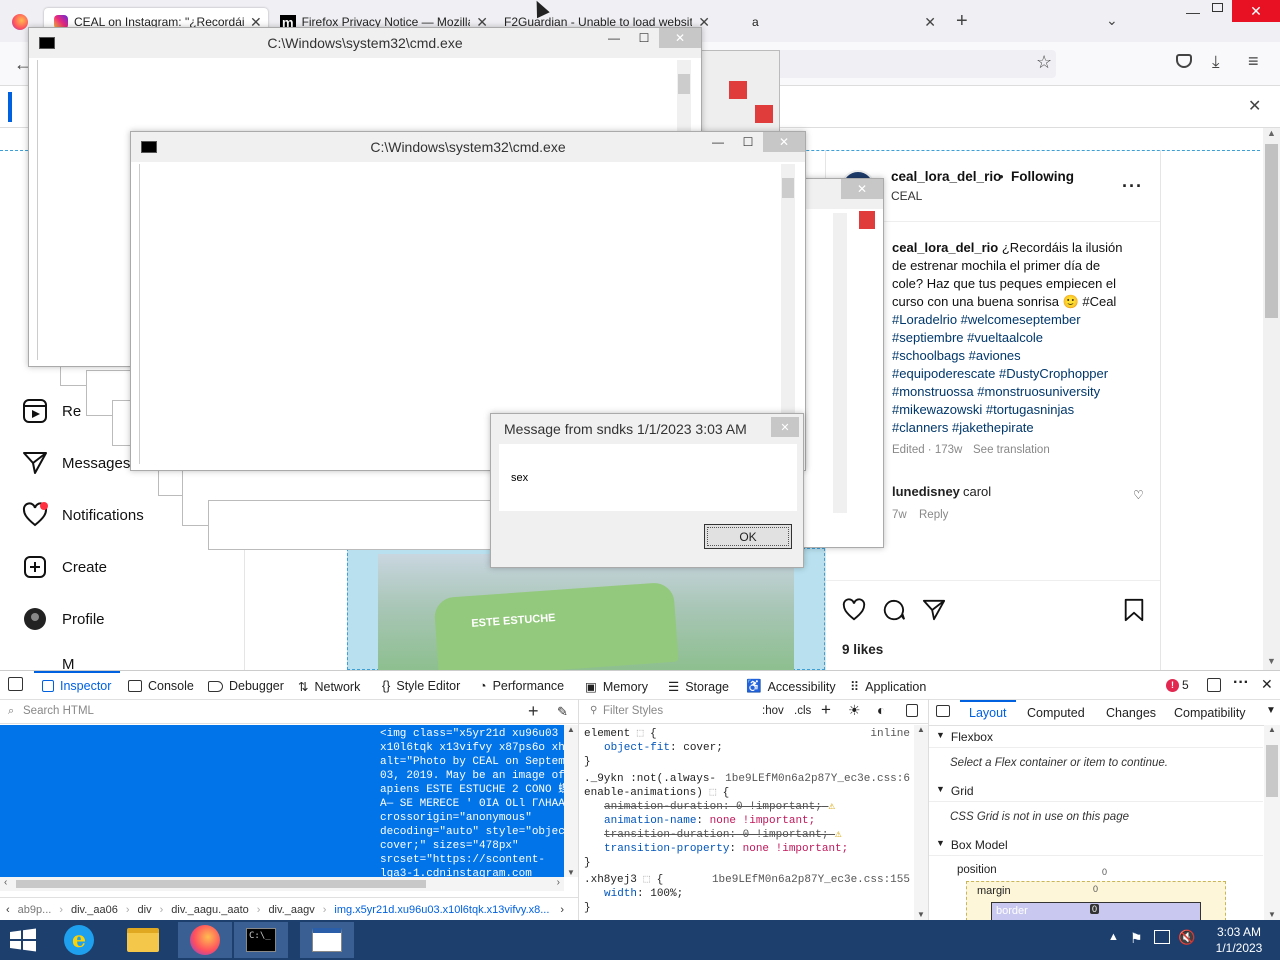 The height and width of the screenshot is (960, 1280). What do you see at coordinates (881, 710) in the screenshot?
I see `dark-theme-contrast-icon: ◐` at bounding box center [881, 710].